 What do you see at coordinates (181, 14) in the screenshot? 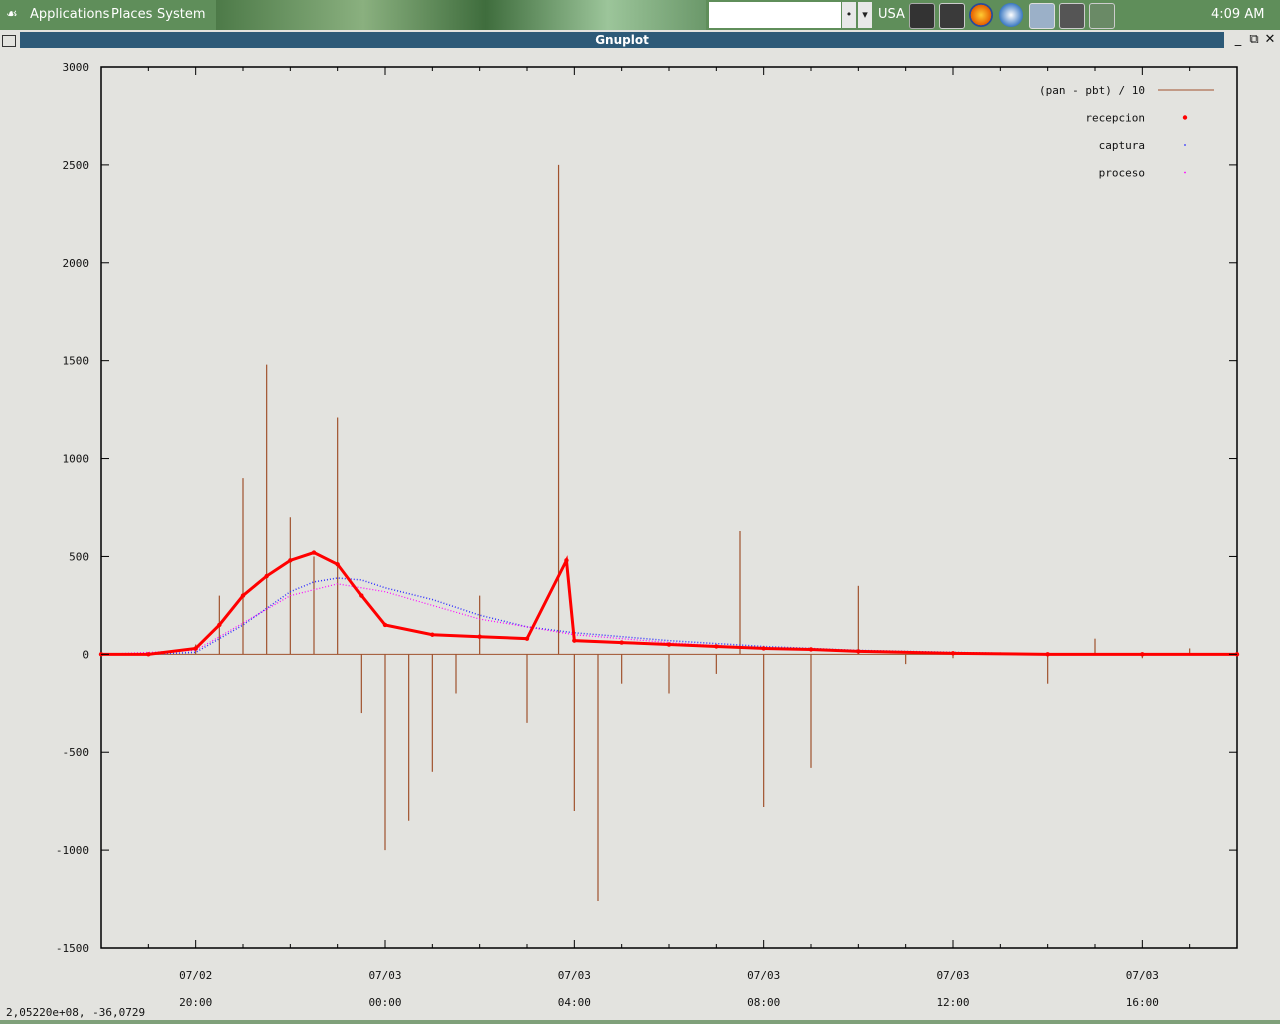
I see `system-menu: System` at bounding box center [181, 14].